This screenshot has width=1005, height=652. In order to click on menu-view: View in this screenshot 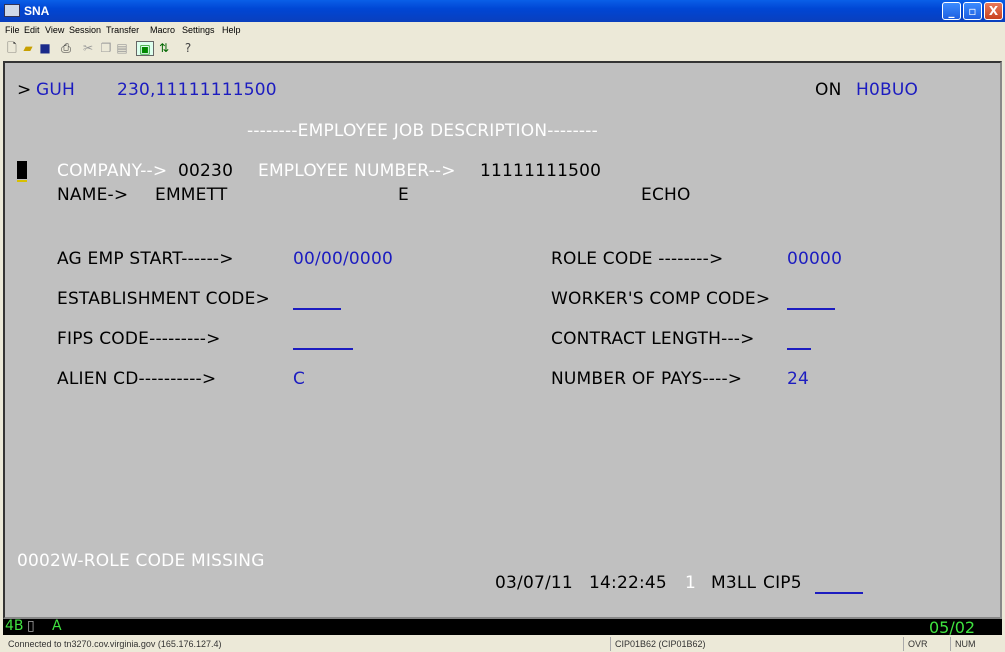, I will do `click(54, 30)`.